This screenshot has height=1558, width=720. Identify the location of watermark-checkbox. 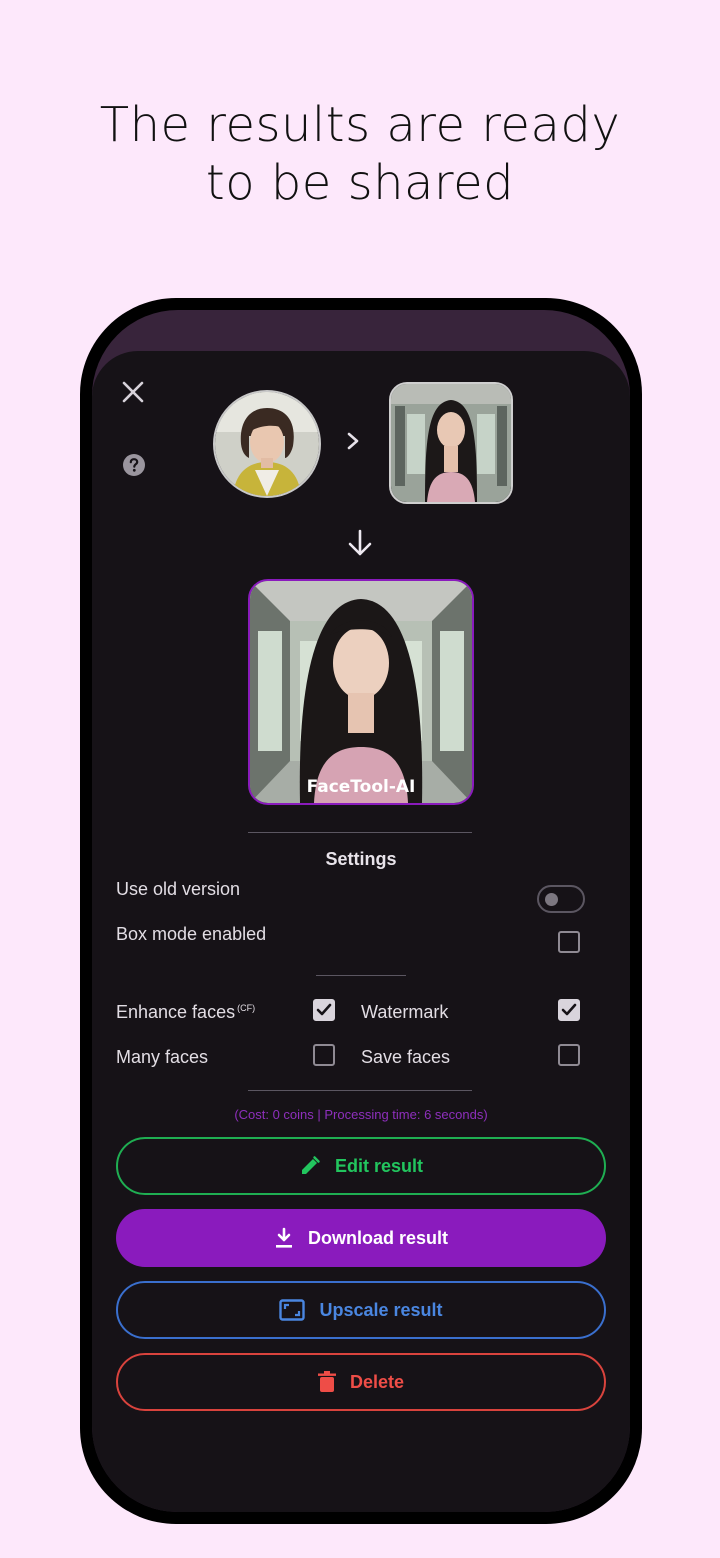
(569, 1010).